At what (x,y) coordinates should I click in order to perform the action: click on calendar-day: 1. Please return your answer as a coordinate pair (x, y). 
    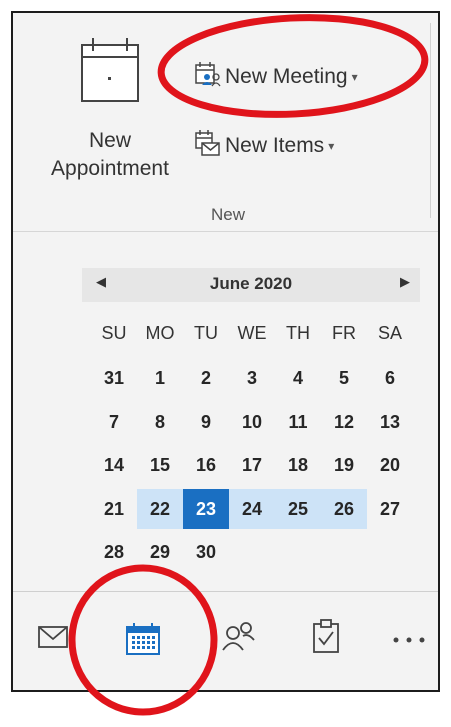
    Looking at the image, I should click on (160, 378).